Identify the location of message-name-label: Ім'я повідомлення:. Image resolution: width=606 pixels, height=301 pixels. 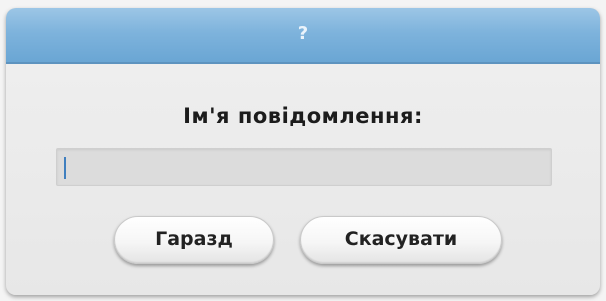
(303, 116).